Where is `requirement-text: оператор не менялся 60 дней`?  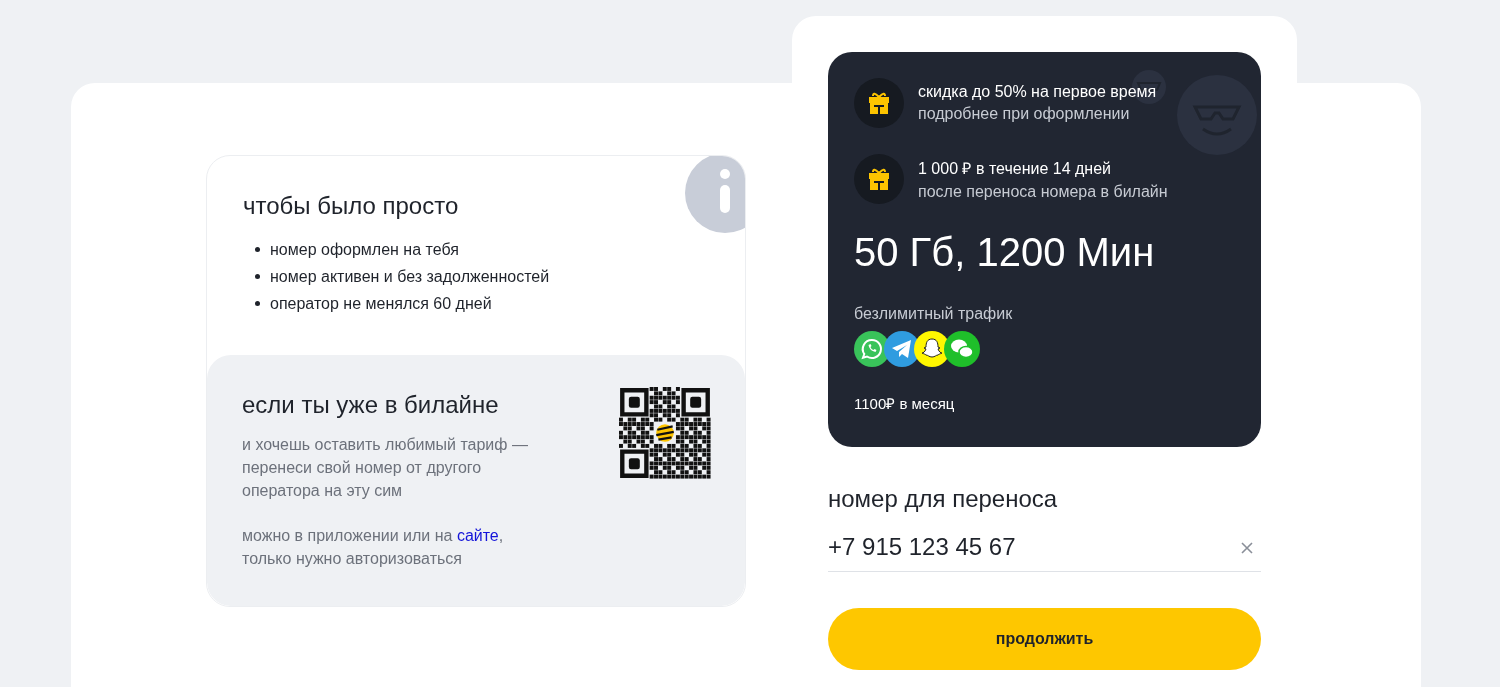 requirement-text: оператор не менялся 60 дней is located at coordinates (381, 304).